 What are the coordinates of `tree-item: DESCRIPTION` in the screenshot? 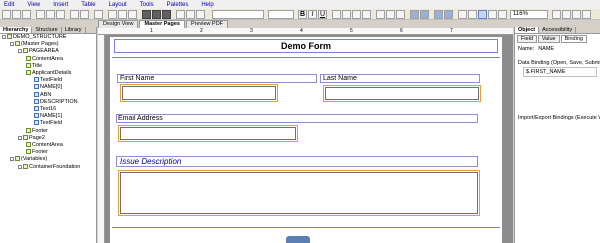 It's located at (48, 102).